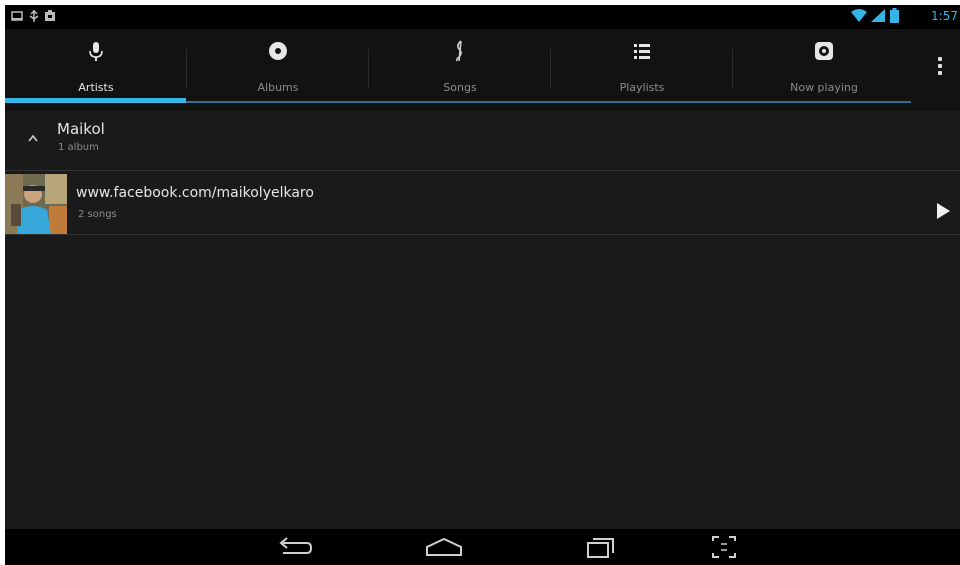 This screenshot has height=565, width=960. What do you see at coordinates (824, 65) in the screenshot?
I see `tab-now-playing: Now playing` at bounding box center [824, 65].